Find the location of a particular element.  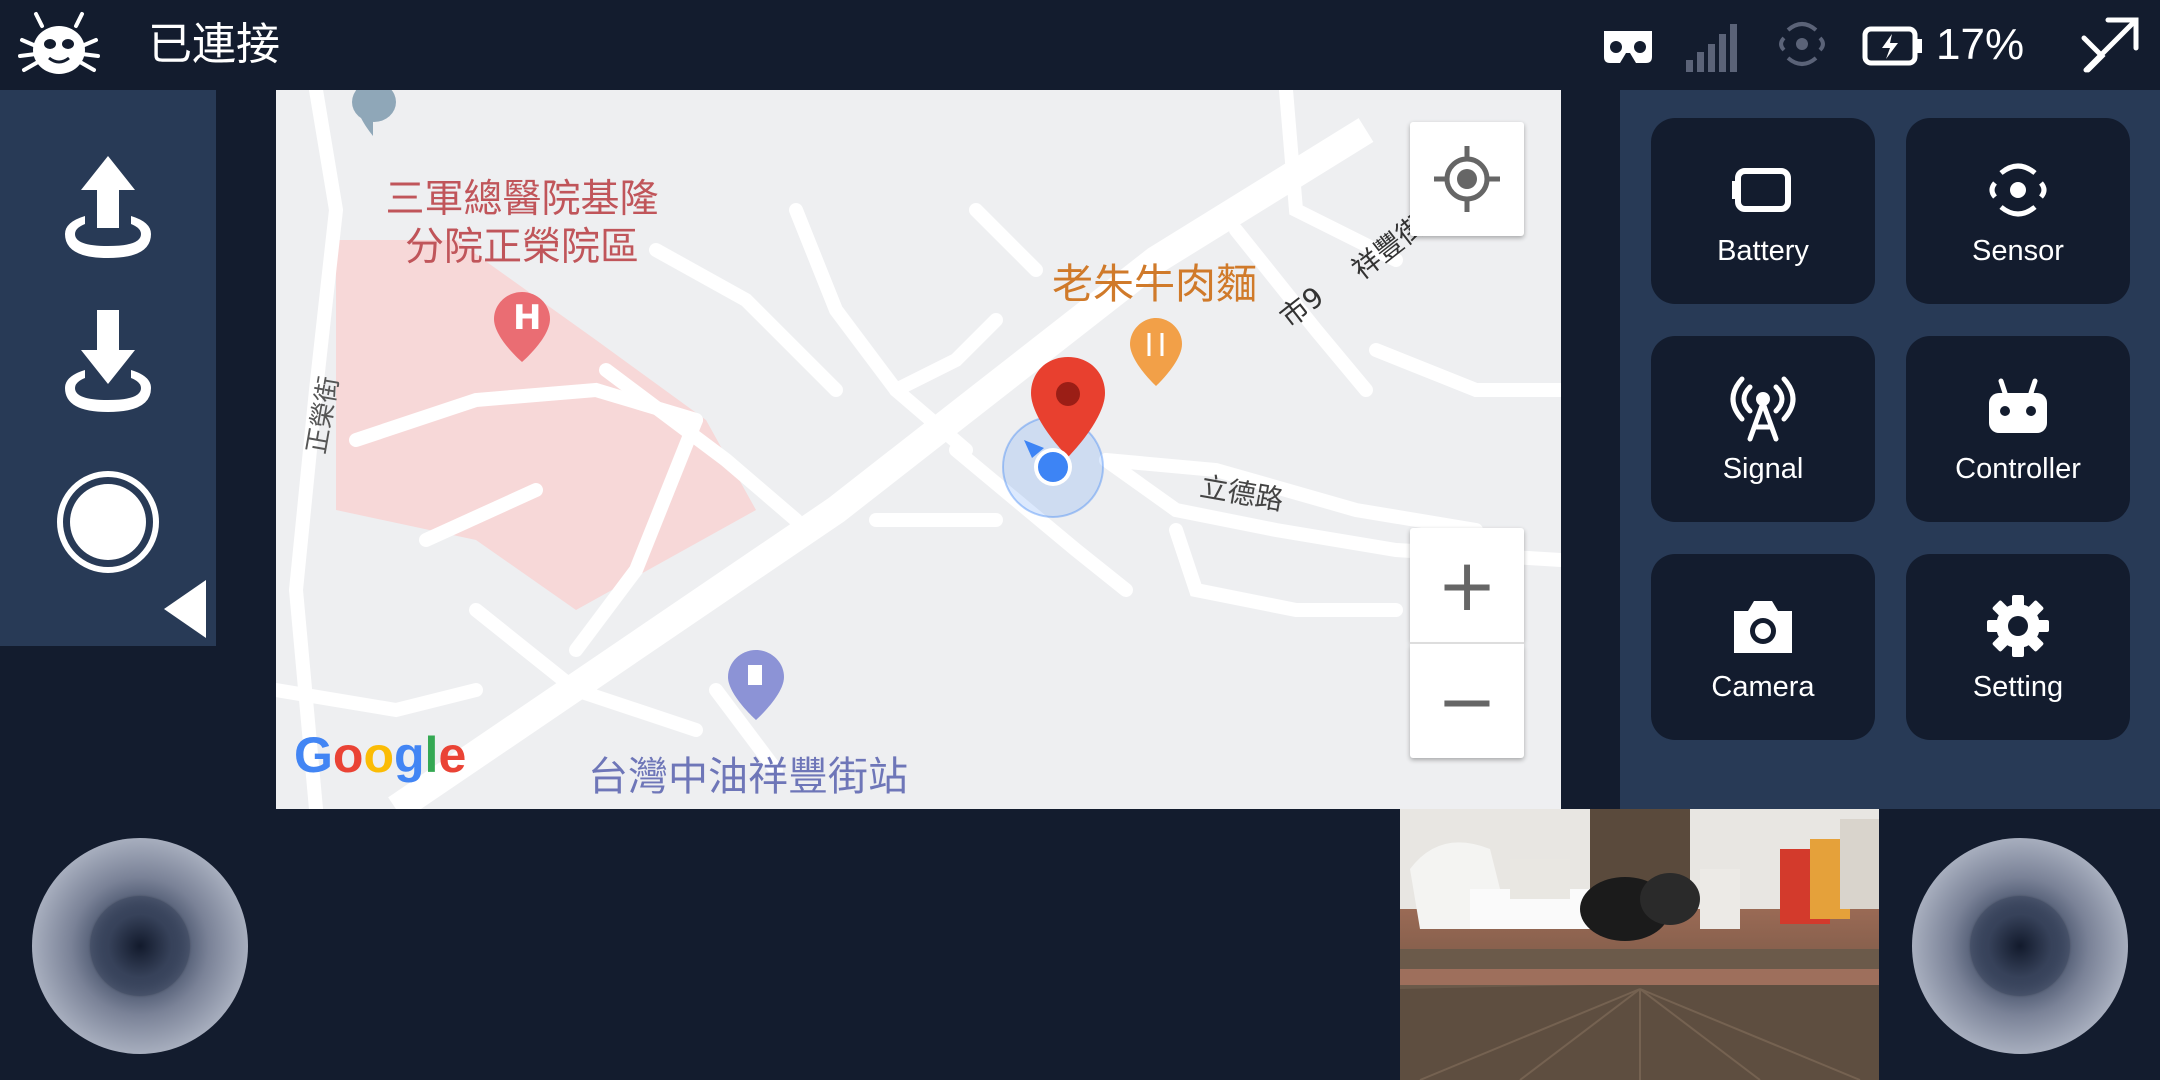

top-status-bar: 已連接 17% is located at coordinates (1080, 45).